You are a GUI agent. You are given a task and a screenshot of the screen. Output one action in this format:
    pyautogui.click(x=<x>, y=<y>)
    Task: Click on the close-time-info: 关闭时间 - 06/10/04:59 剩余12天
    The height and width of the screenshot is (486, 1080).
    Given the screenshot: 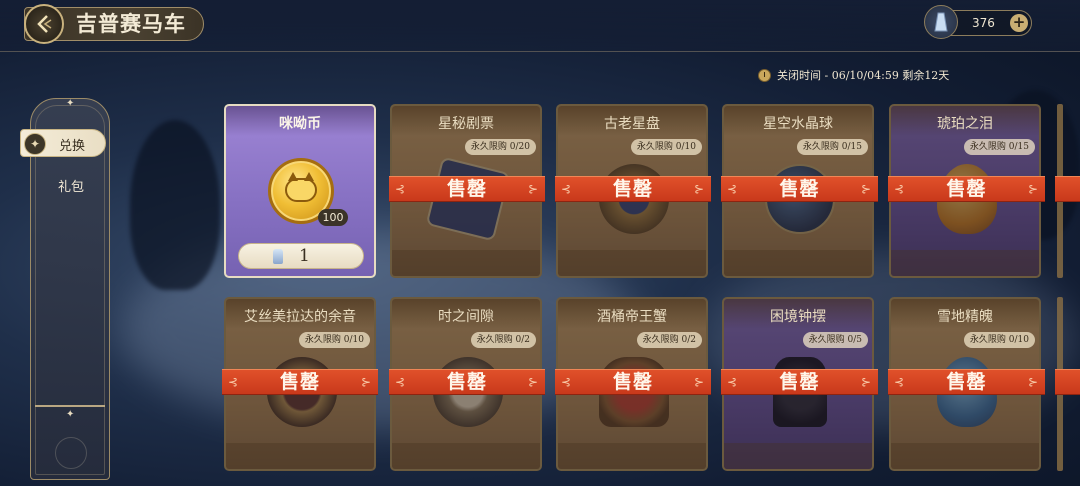 What is the action you would take?
    pyautogui.click(x=853, y=75)
    